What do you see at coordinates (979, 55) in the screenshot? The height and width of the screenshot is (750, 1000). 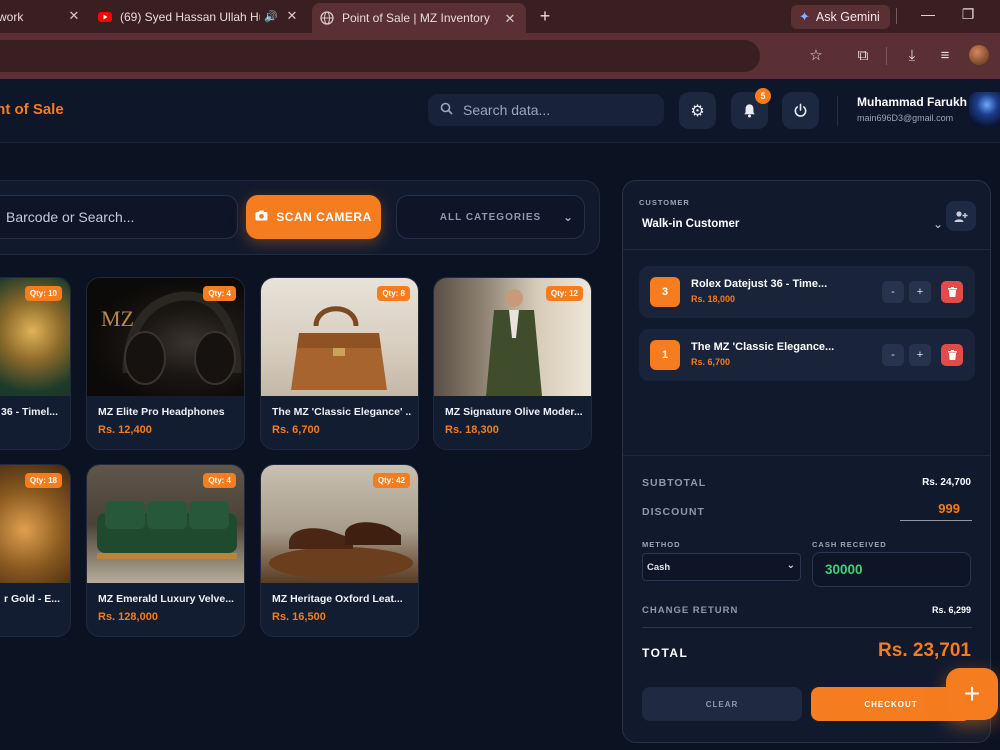 I see `profile-avatar` at bounding box center [979, 55].